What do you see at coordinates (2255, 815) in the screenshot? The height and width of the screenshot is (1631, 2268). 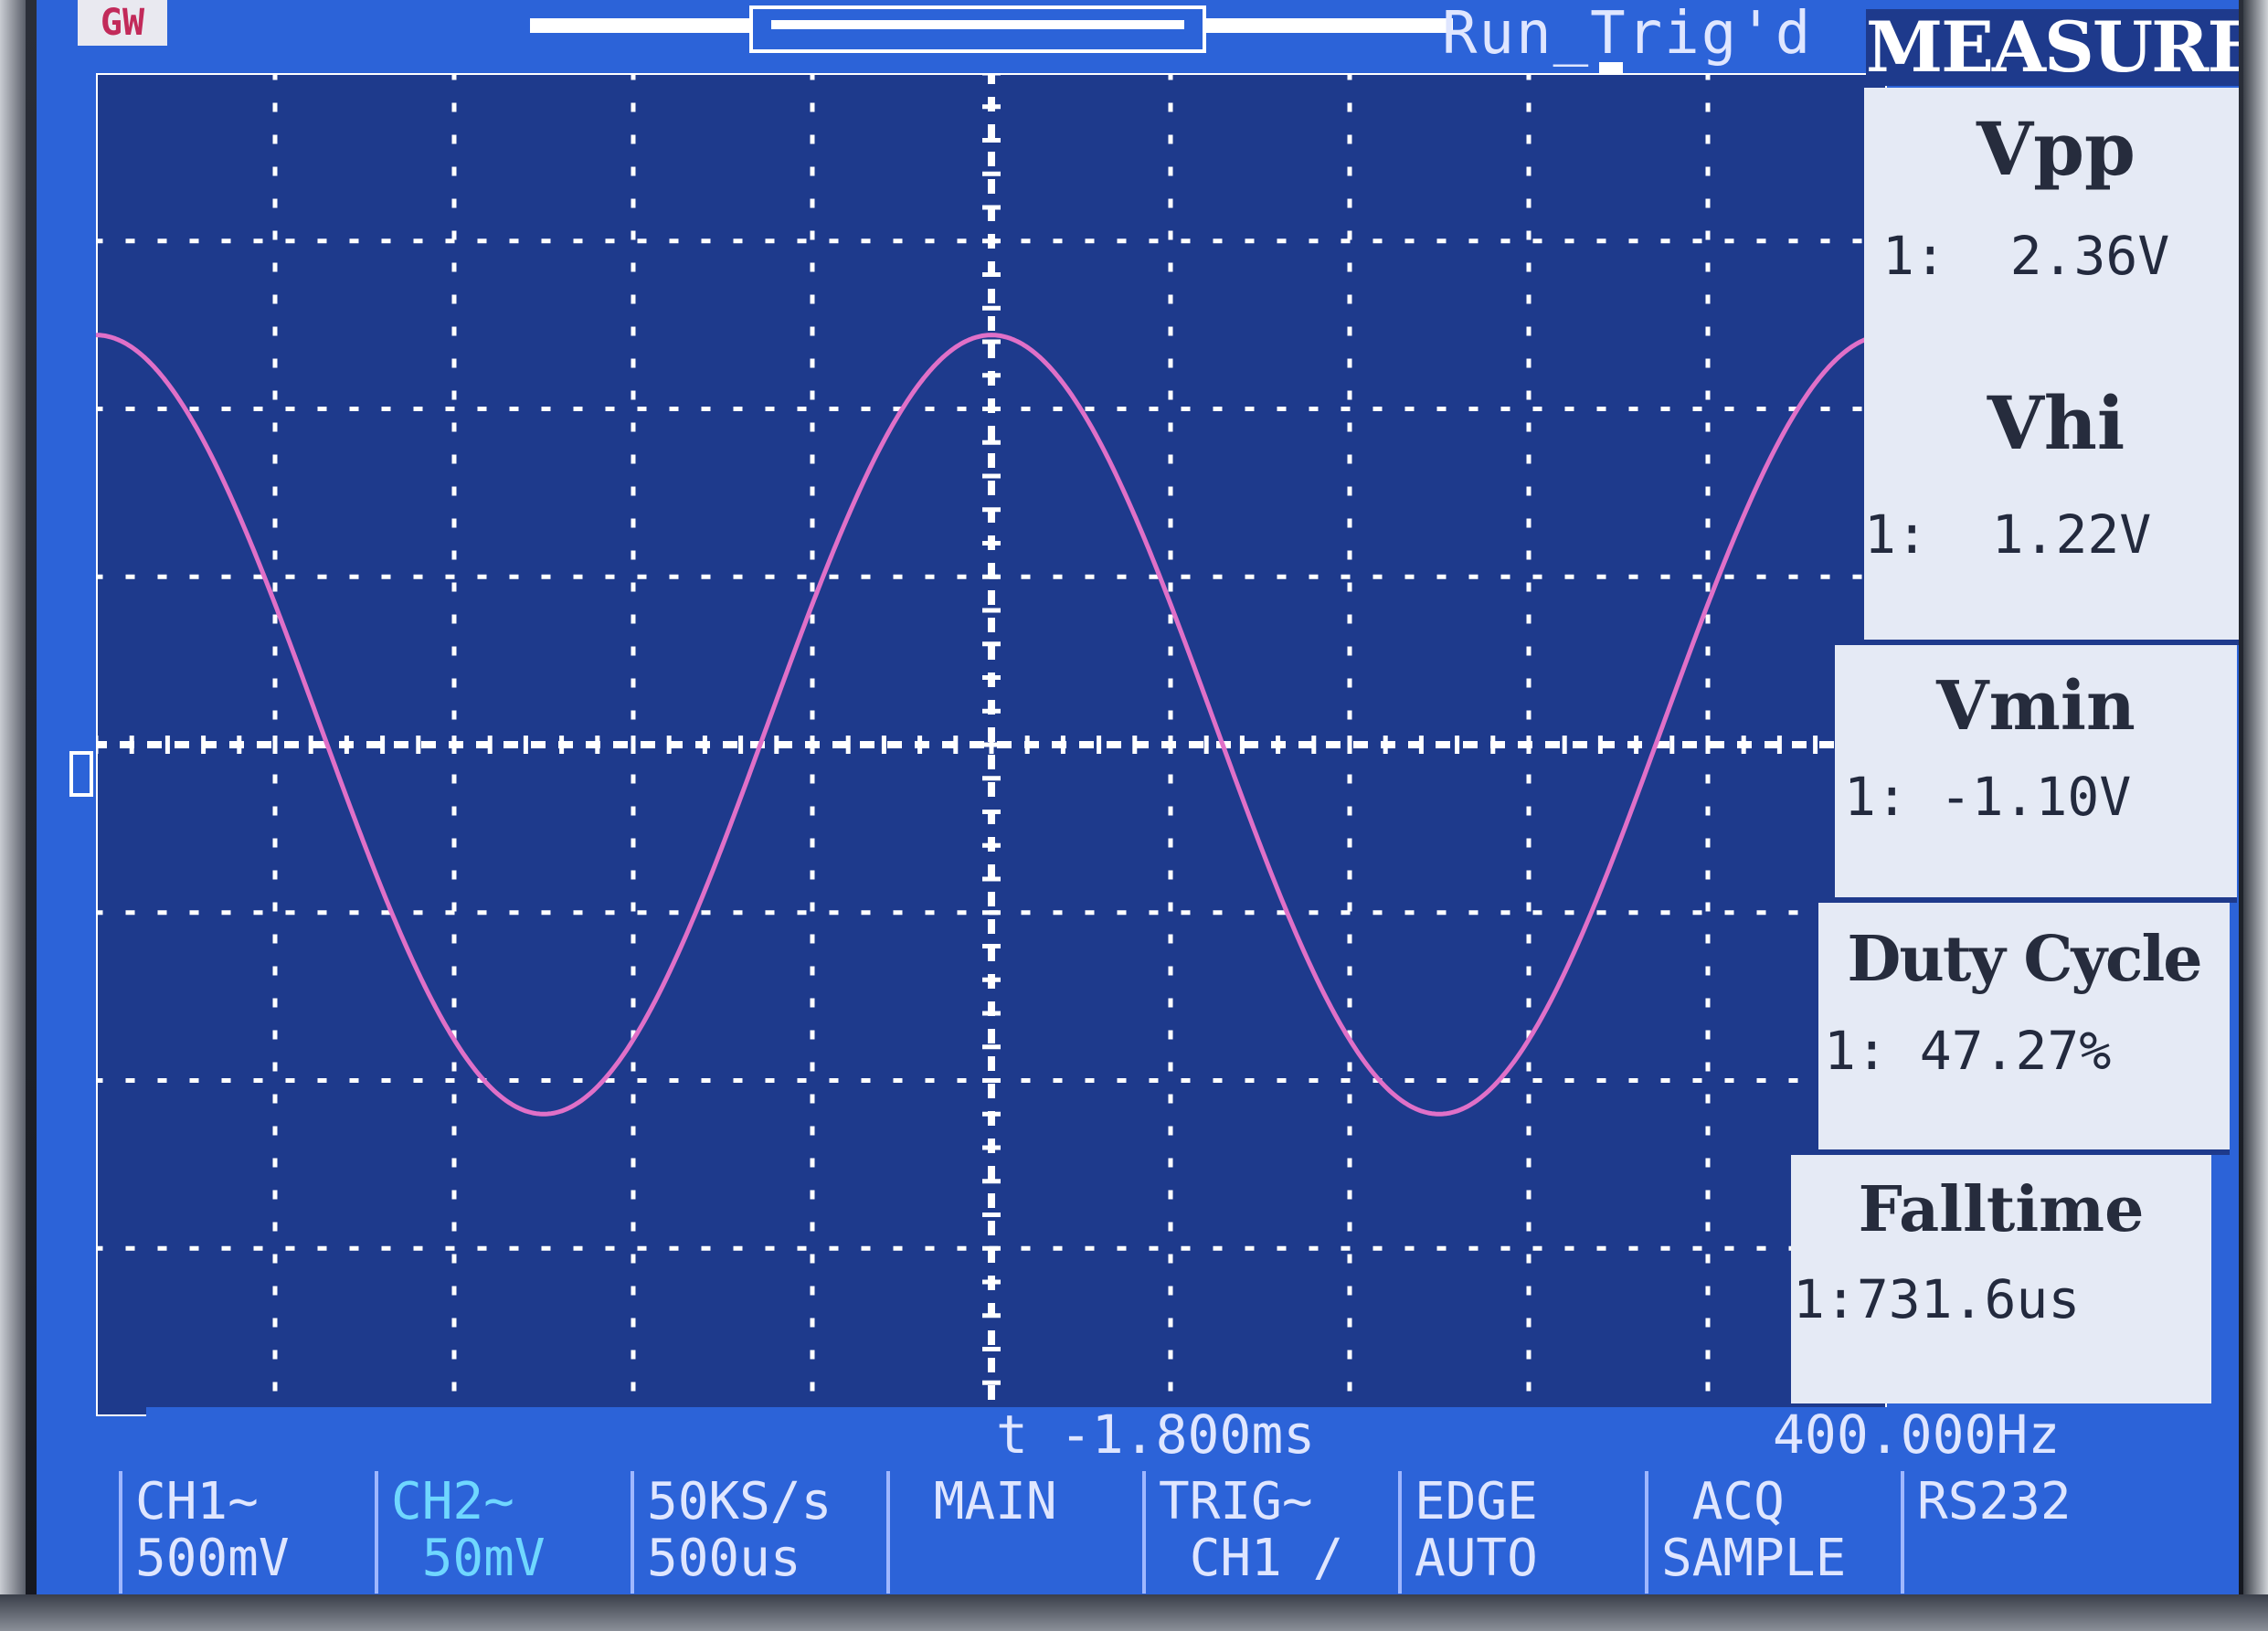 I see `bezel-right-edge` at bounding box center [2255, 815].